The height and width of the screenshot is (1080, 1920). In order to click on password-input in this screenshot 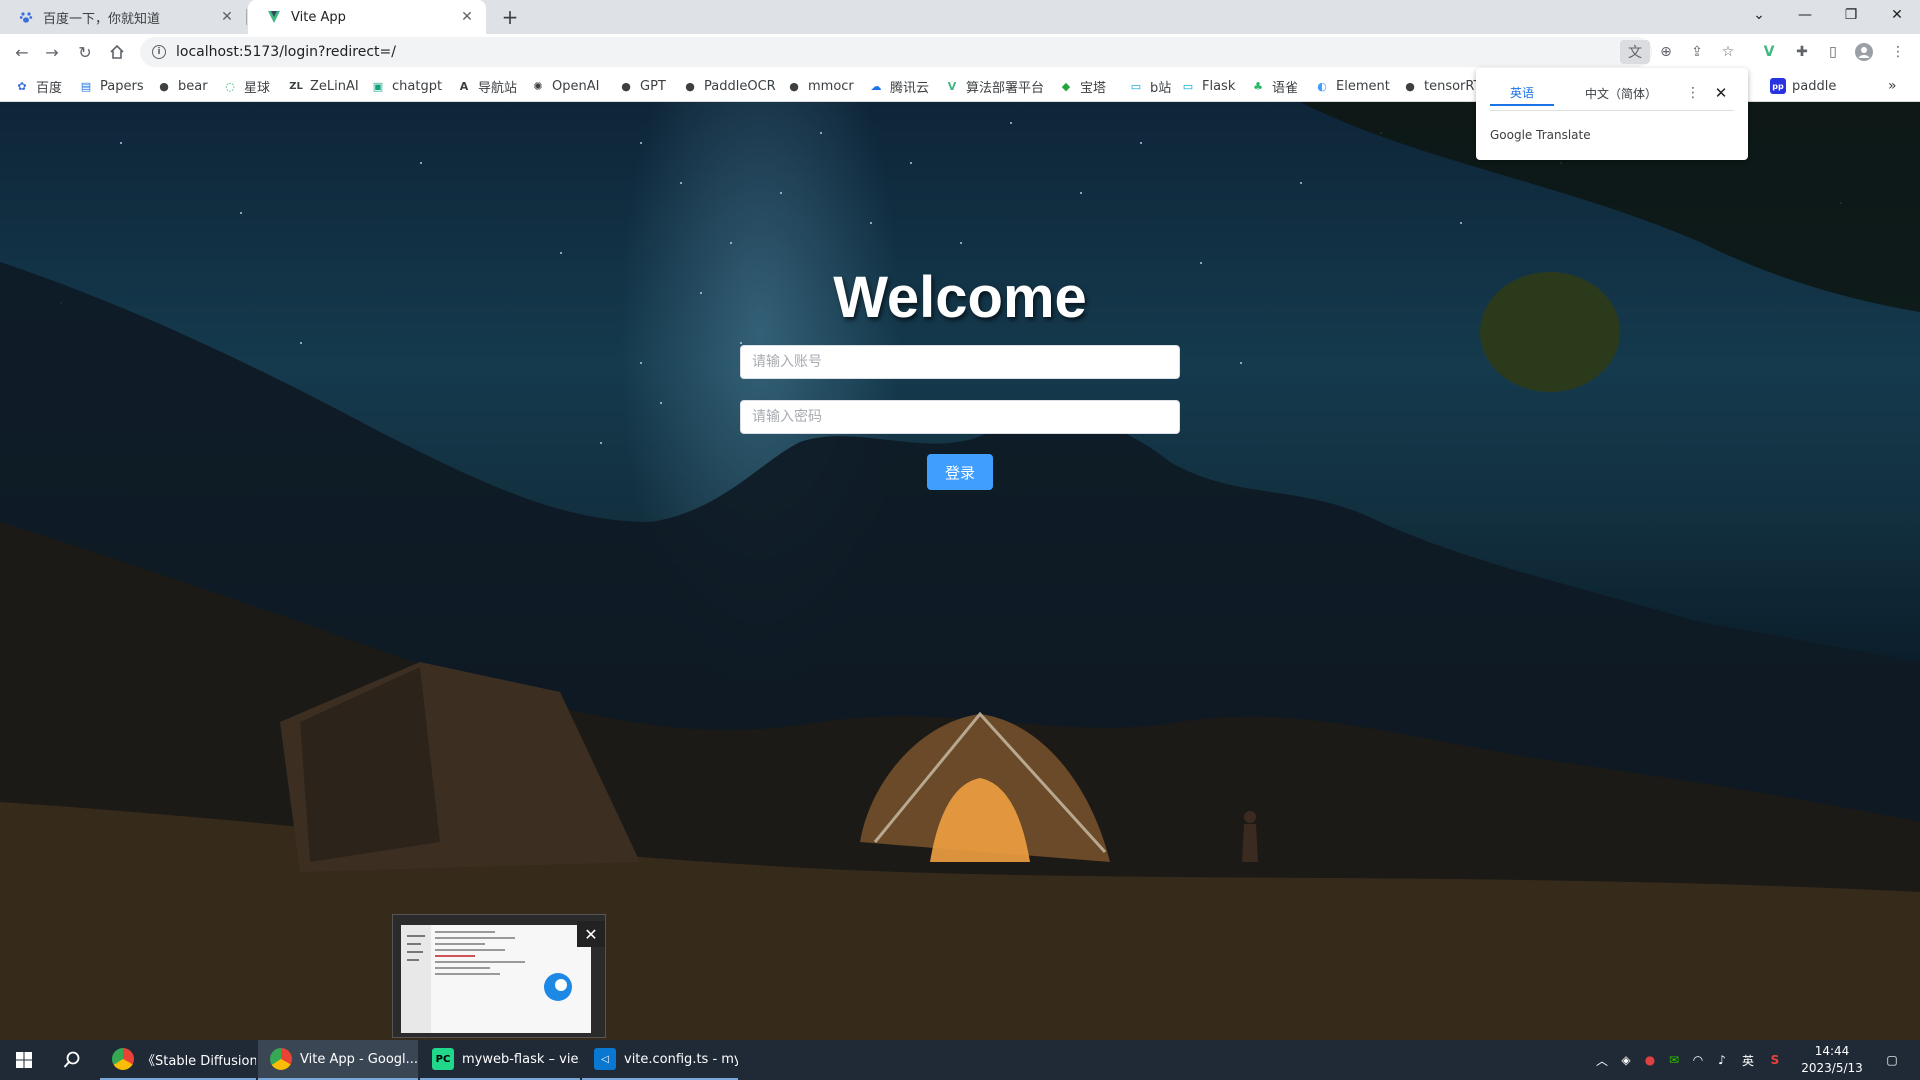, I will do `click(960, 417)`.